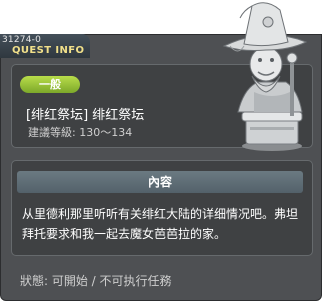 The image size is (322, 301). What do you see at coordinates (80, 132) in the screenshot?
I see `recommended-level: 建議等級: 130～134` at bounding box center [80, 132].